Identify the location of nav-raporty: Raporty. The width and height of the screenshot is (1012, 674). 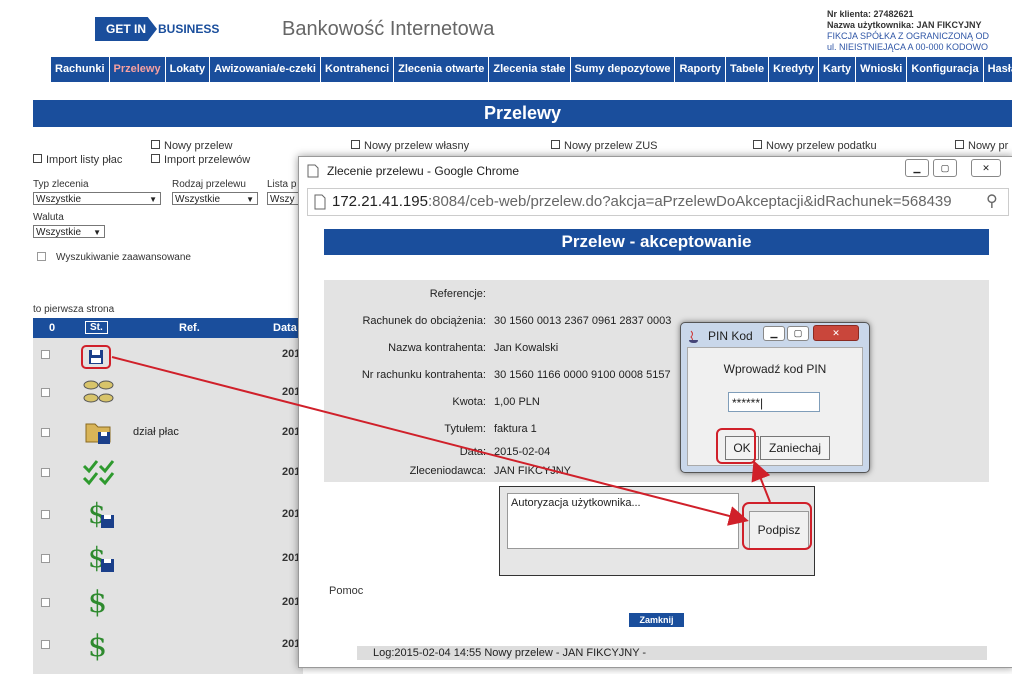
(701, 69).